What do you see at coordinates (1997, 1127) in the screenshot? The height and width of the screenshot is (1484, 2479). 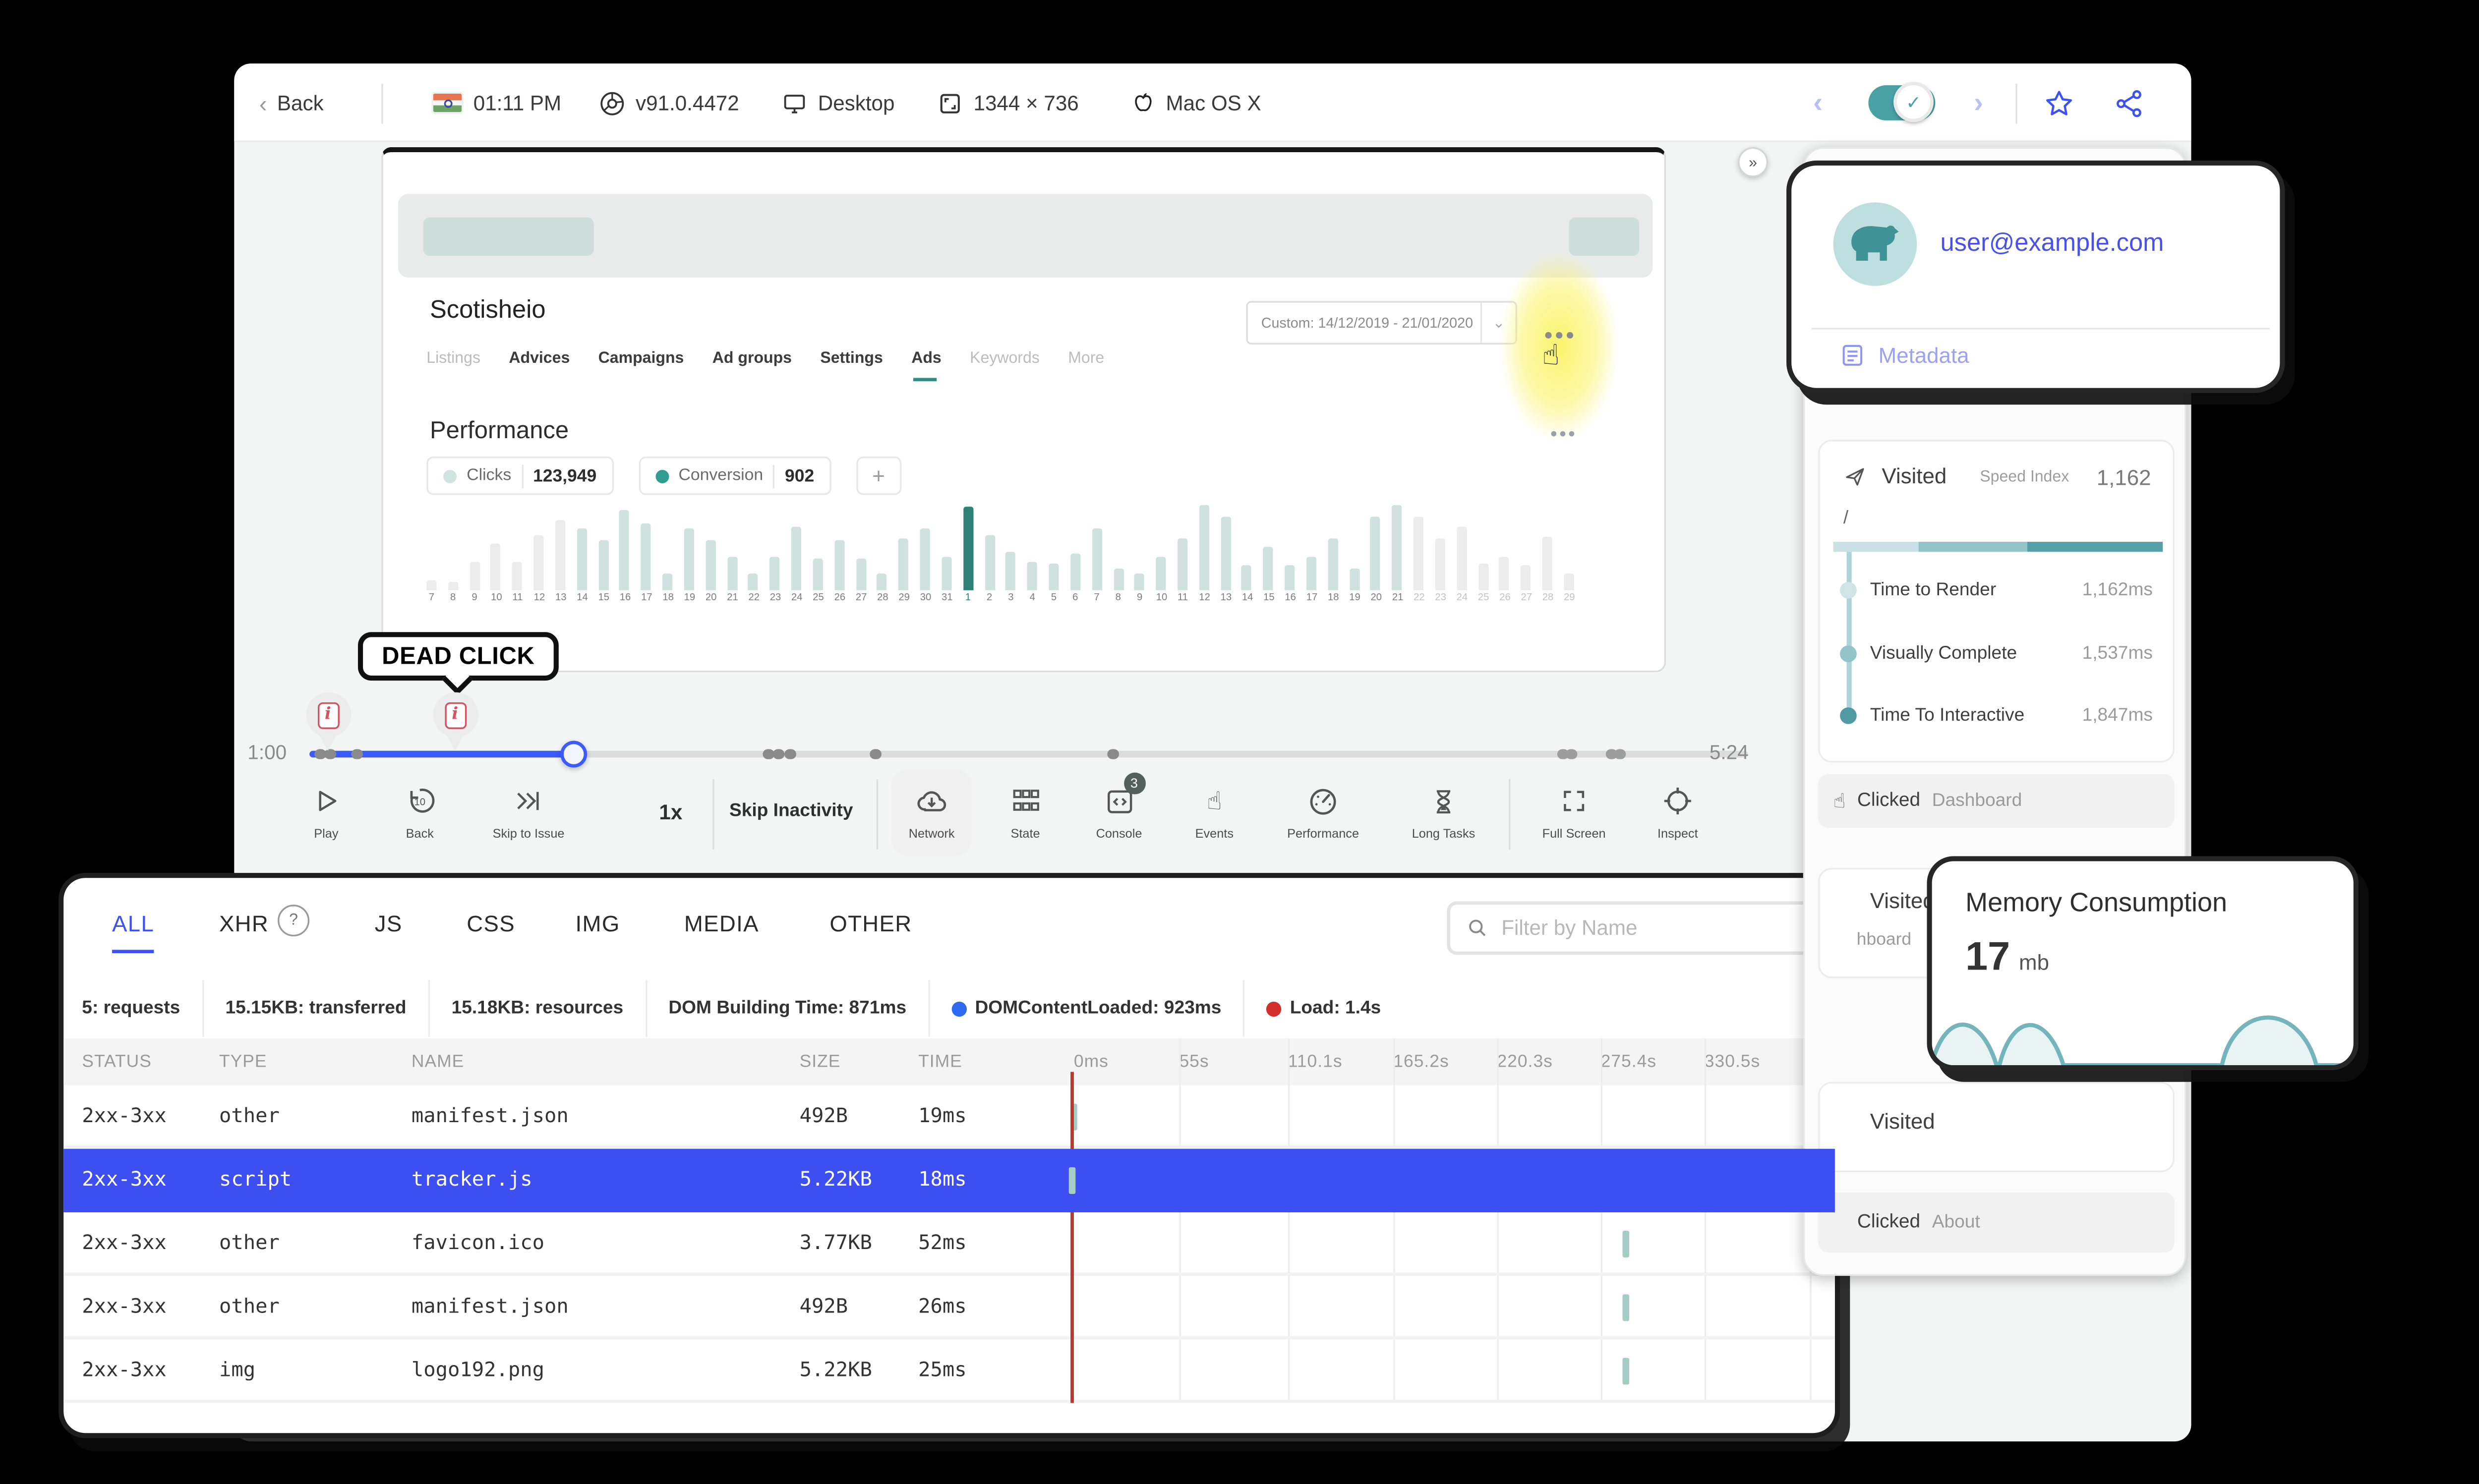 I see `visited-event-card-bottom: Visited` at bounding box center [1997, 1127].